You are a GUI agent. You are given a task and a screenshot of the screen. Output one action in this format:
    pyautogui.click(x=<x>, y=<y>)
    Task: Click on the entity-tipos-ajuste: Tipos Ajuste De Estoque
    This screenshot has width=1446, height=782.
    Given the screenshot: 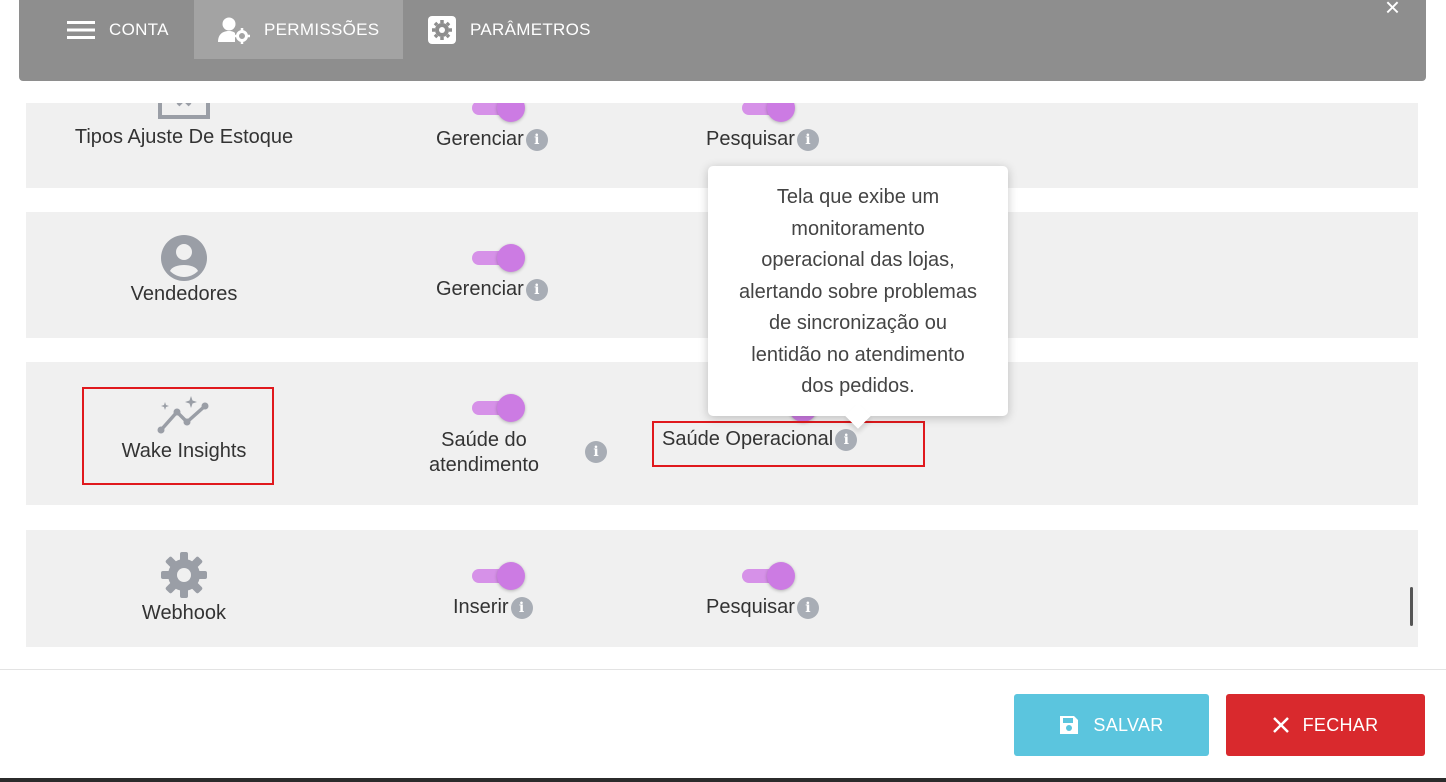 What is the action you would take?
    pyautogui.click(x=184, y=126)
    